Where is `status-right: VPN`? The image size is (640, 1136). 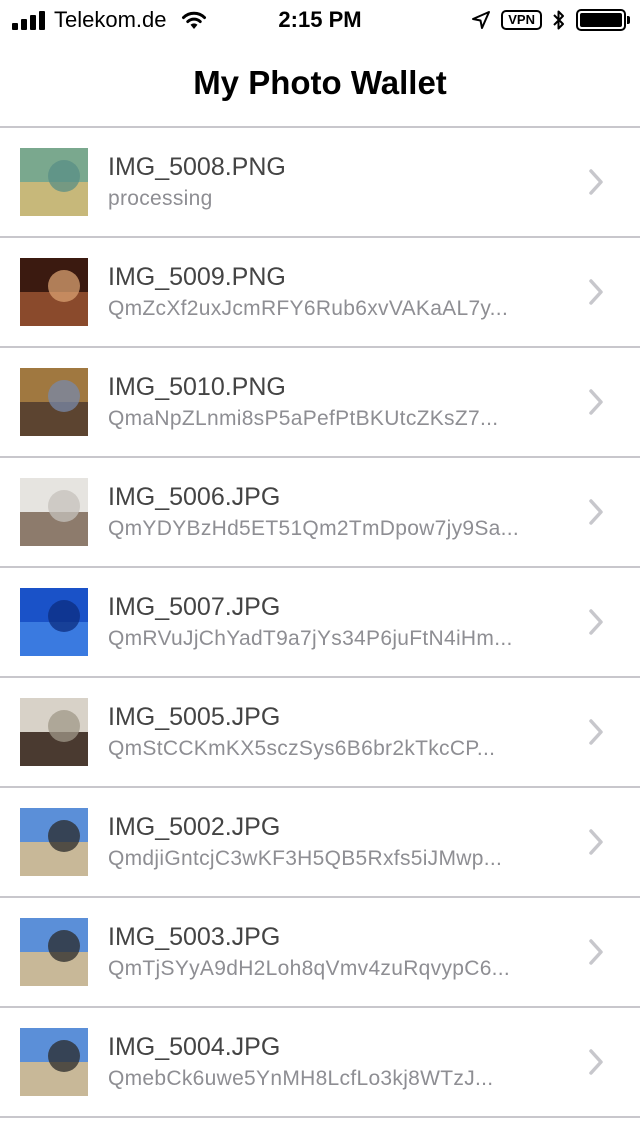 status-right: VPN is located at coordinates (550, 20).